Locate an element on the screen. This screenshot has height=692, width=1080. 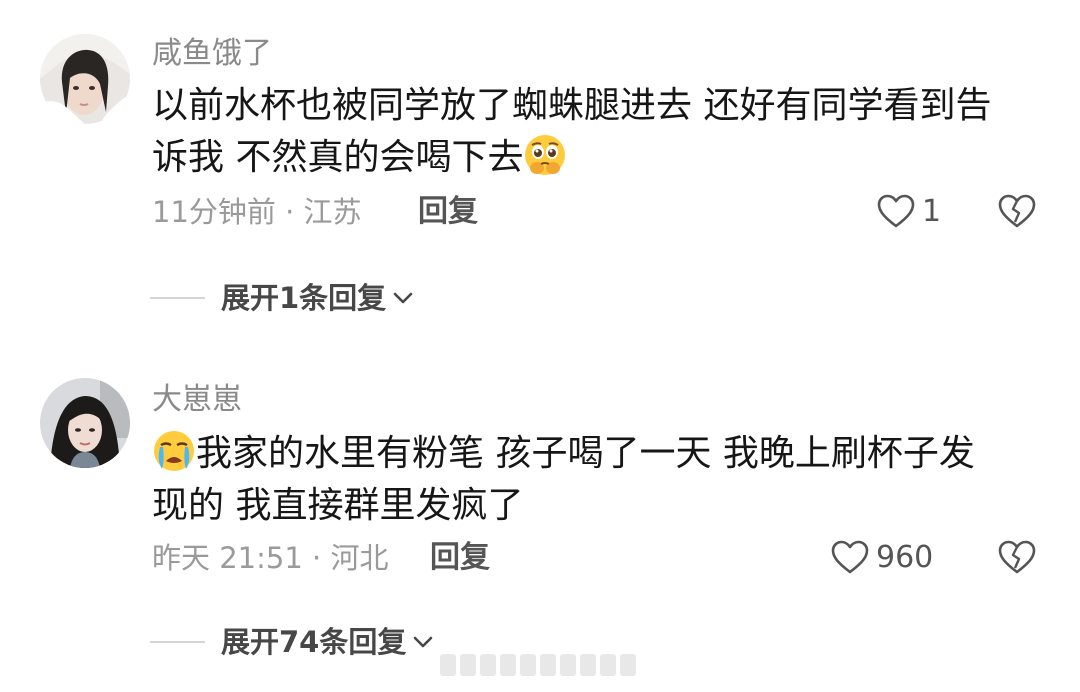
comment-meta: 11分钟前 · 江苏 is located at coordinates (257, 212).